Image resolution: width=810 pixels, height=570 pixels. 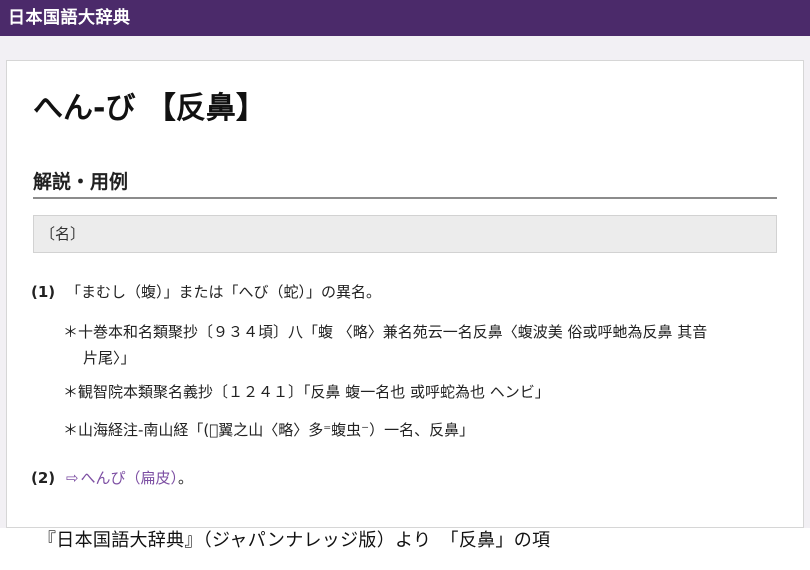 I want to click on definition-1: (1) 「まむし（蝮）」または「へび（蛇）」の異名。, so click(x=206, y=291).